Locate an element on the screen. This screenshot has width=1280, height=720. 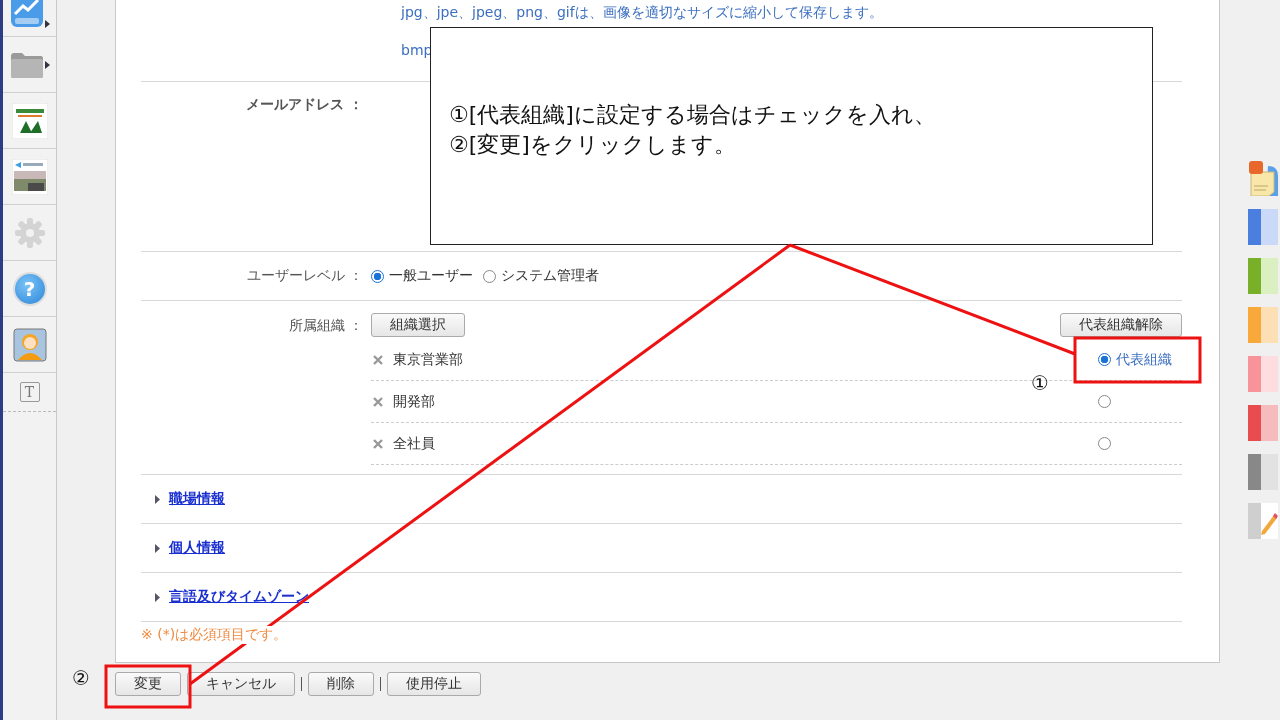
org-name: 東京営業部 is located at coordinates (428, 359).